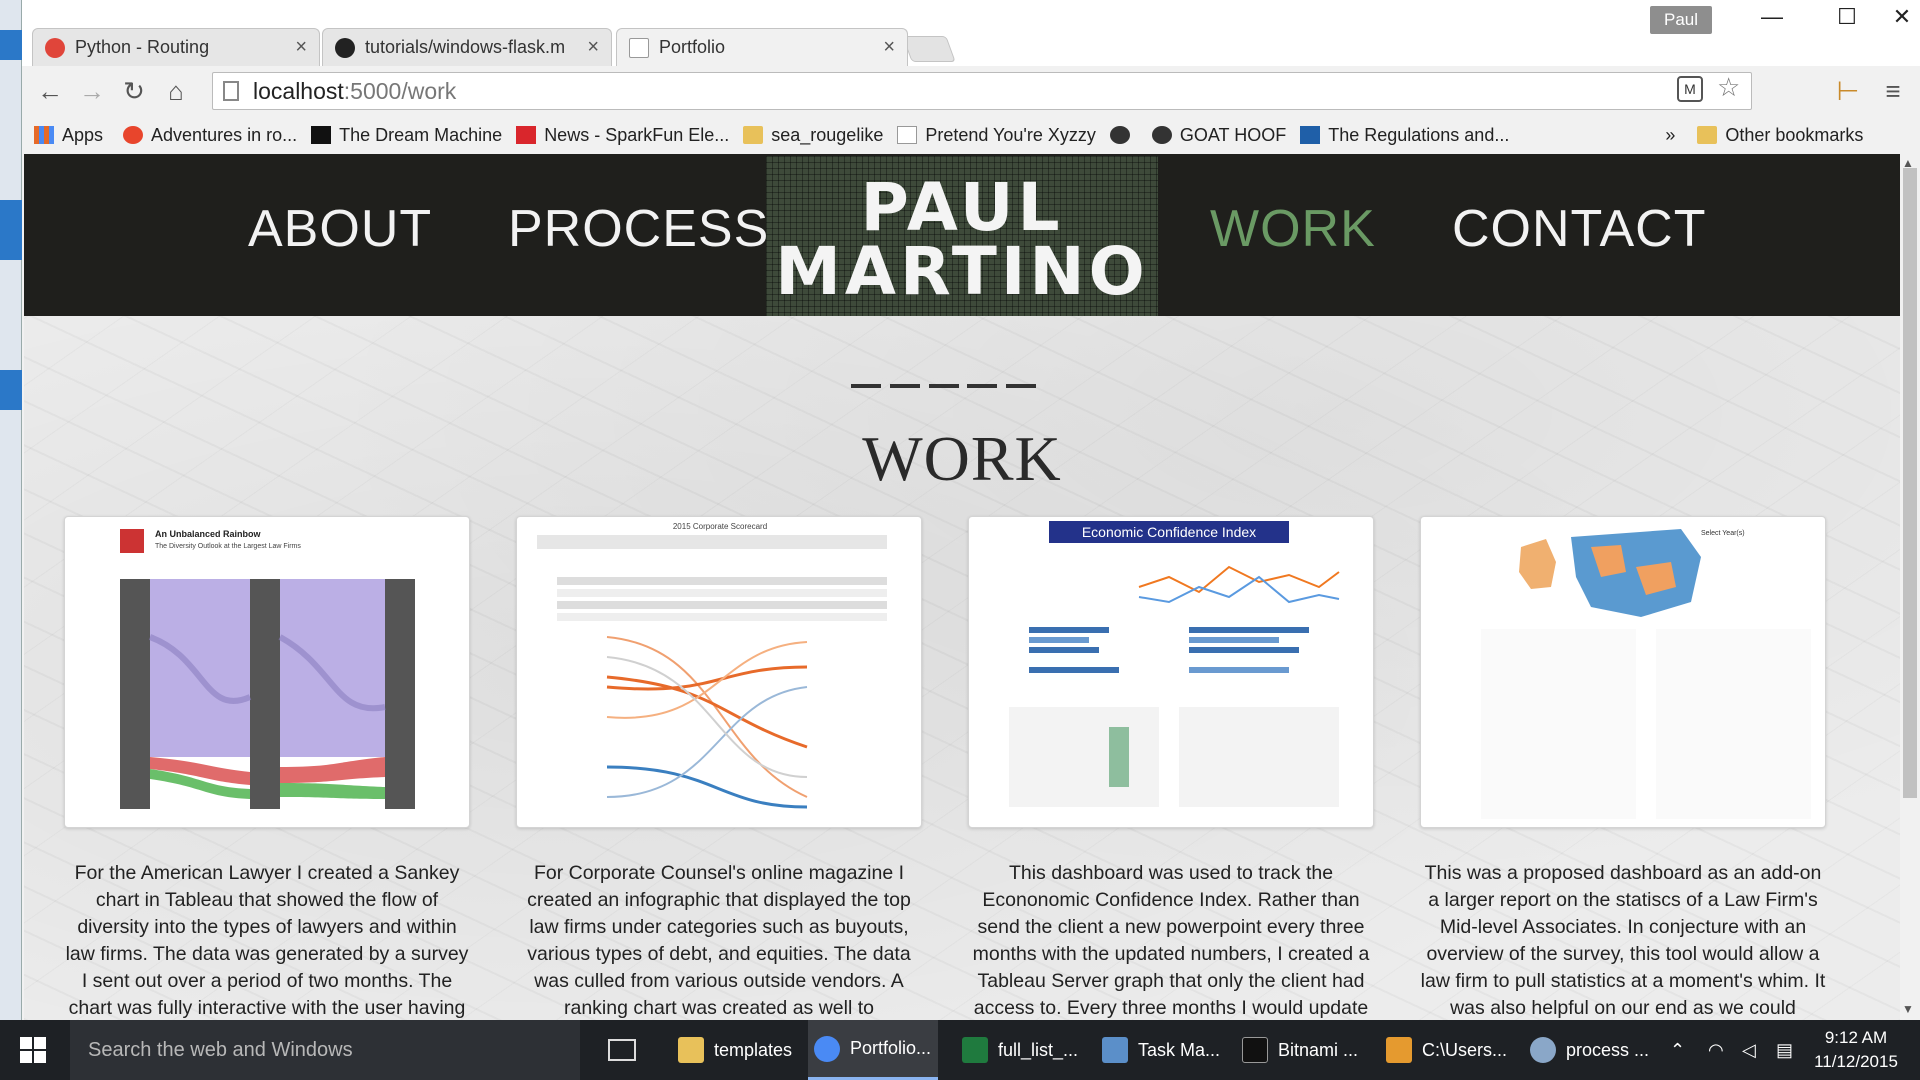 Image resolution: width=1920 pixels, height=1080 pixels. I want to click on site-logo: PAUL MARTINO, so click(962, 236).